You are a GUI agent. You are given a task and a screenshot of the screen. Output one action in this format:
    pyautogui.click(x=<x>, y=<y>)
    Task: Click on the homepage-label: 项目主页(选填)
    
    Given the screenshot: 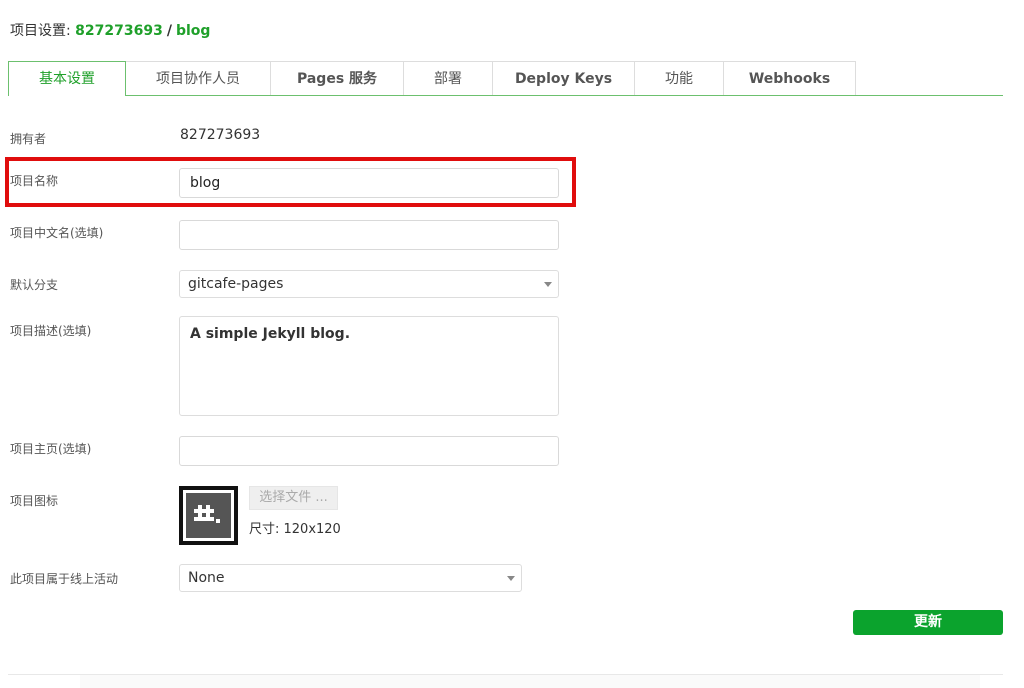 What is the action you would take?
    pyautogui.click(x=51, y=449)
    